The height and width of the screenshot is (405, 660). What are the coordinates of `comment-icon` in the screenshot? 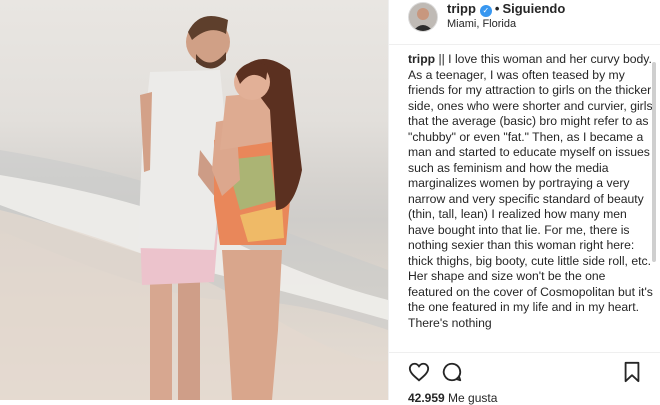 It's located at (452, 372).